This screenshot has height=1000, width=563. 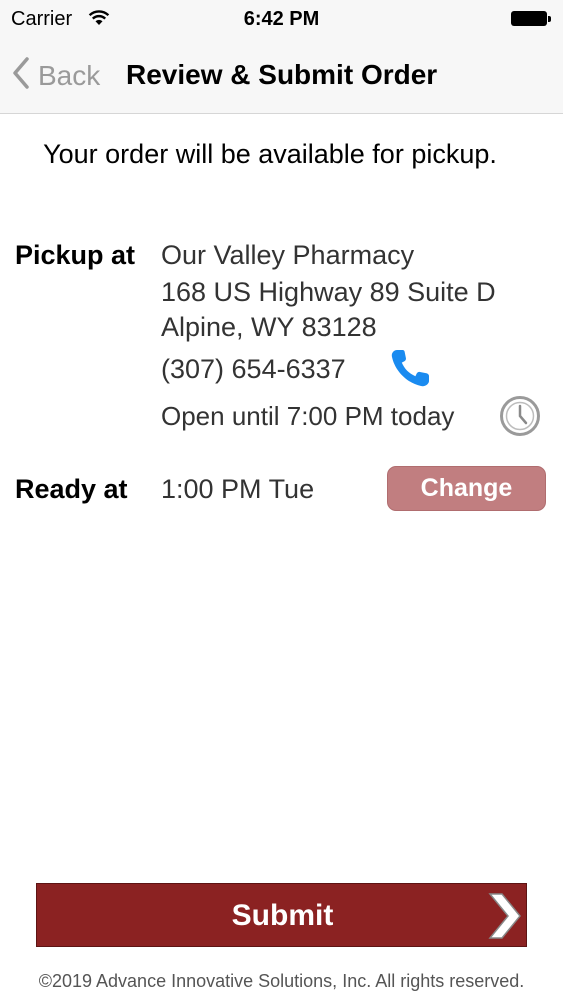 I want to click on pickup-label: Pickup at, so click(x=75, y=255).